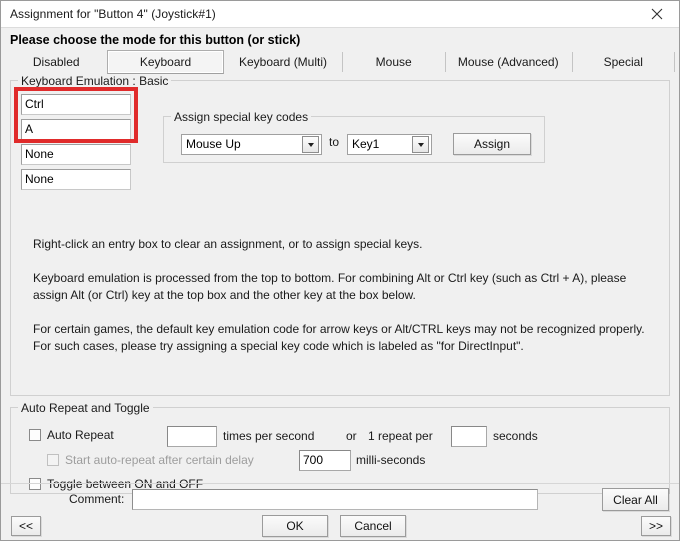  I want to click on auto-repeat-title: Auto Repeat and Toggle, so click(85, 408).